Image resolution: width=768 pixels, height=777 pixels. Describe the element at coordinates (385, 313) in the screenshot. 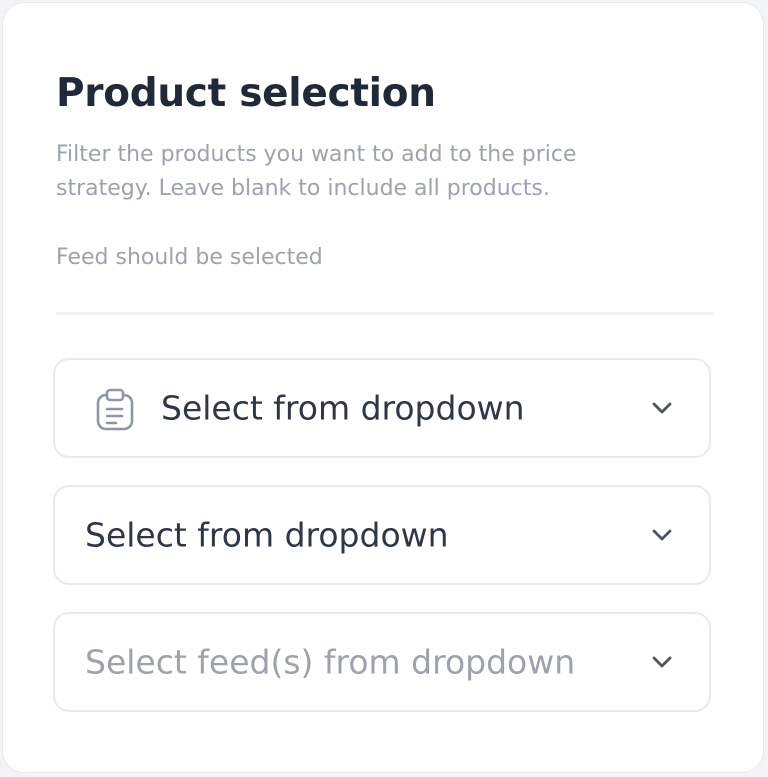

I see `section-divider` at that location.